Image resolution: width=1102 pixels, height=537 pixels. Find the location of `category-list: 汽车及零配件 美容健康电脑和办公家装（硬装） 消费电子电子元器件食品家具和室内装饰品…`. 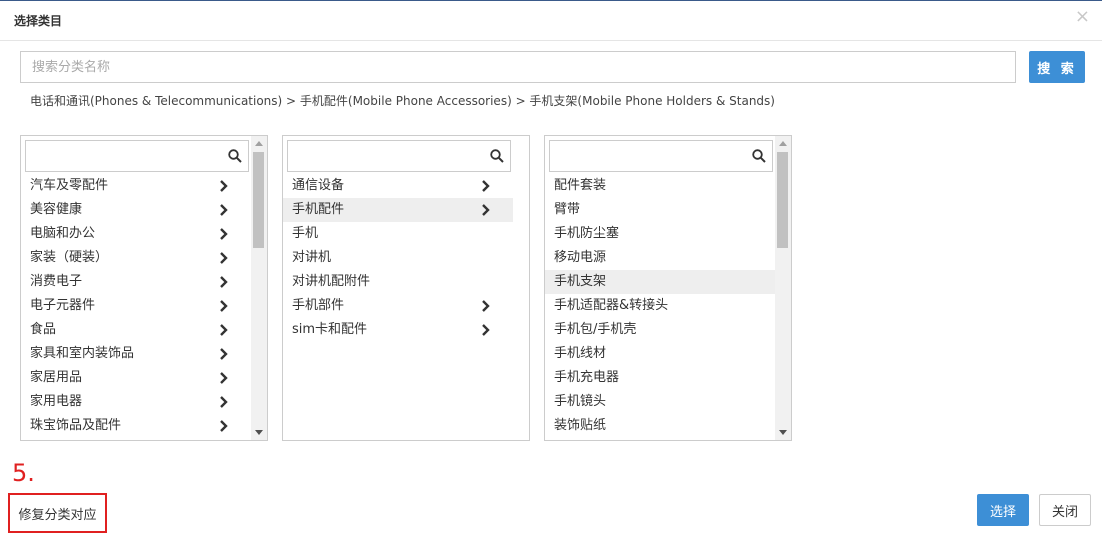

category-list: 汽车及零配件 美容健康电脑和办公家装（硬装） 消费电子电子元器件食品家具和室内装饰品… is located at coordinates (136, 306).